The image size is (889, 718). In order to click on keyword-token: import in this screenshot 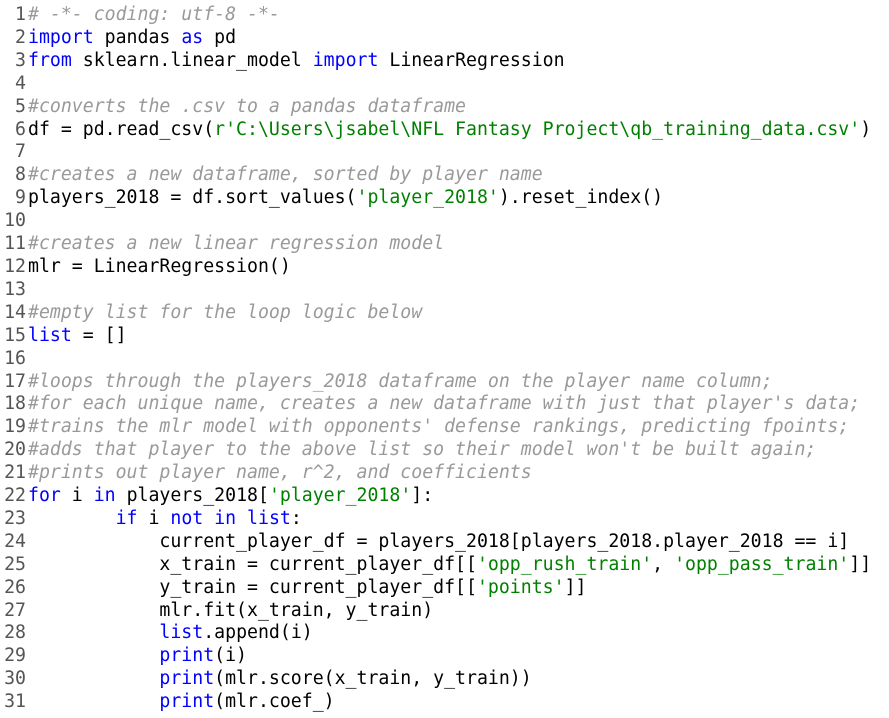, I will do `click(61, 37)`.